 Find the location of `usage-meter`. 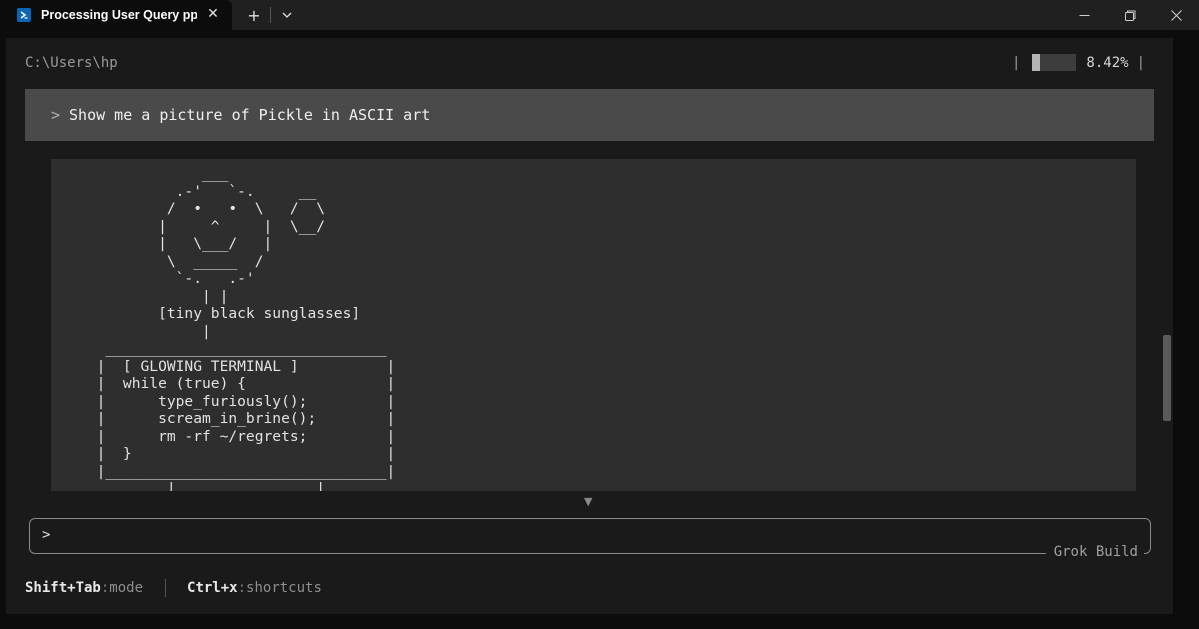

usage-meter is located at coordinates (1054, 62).